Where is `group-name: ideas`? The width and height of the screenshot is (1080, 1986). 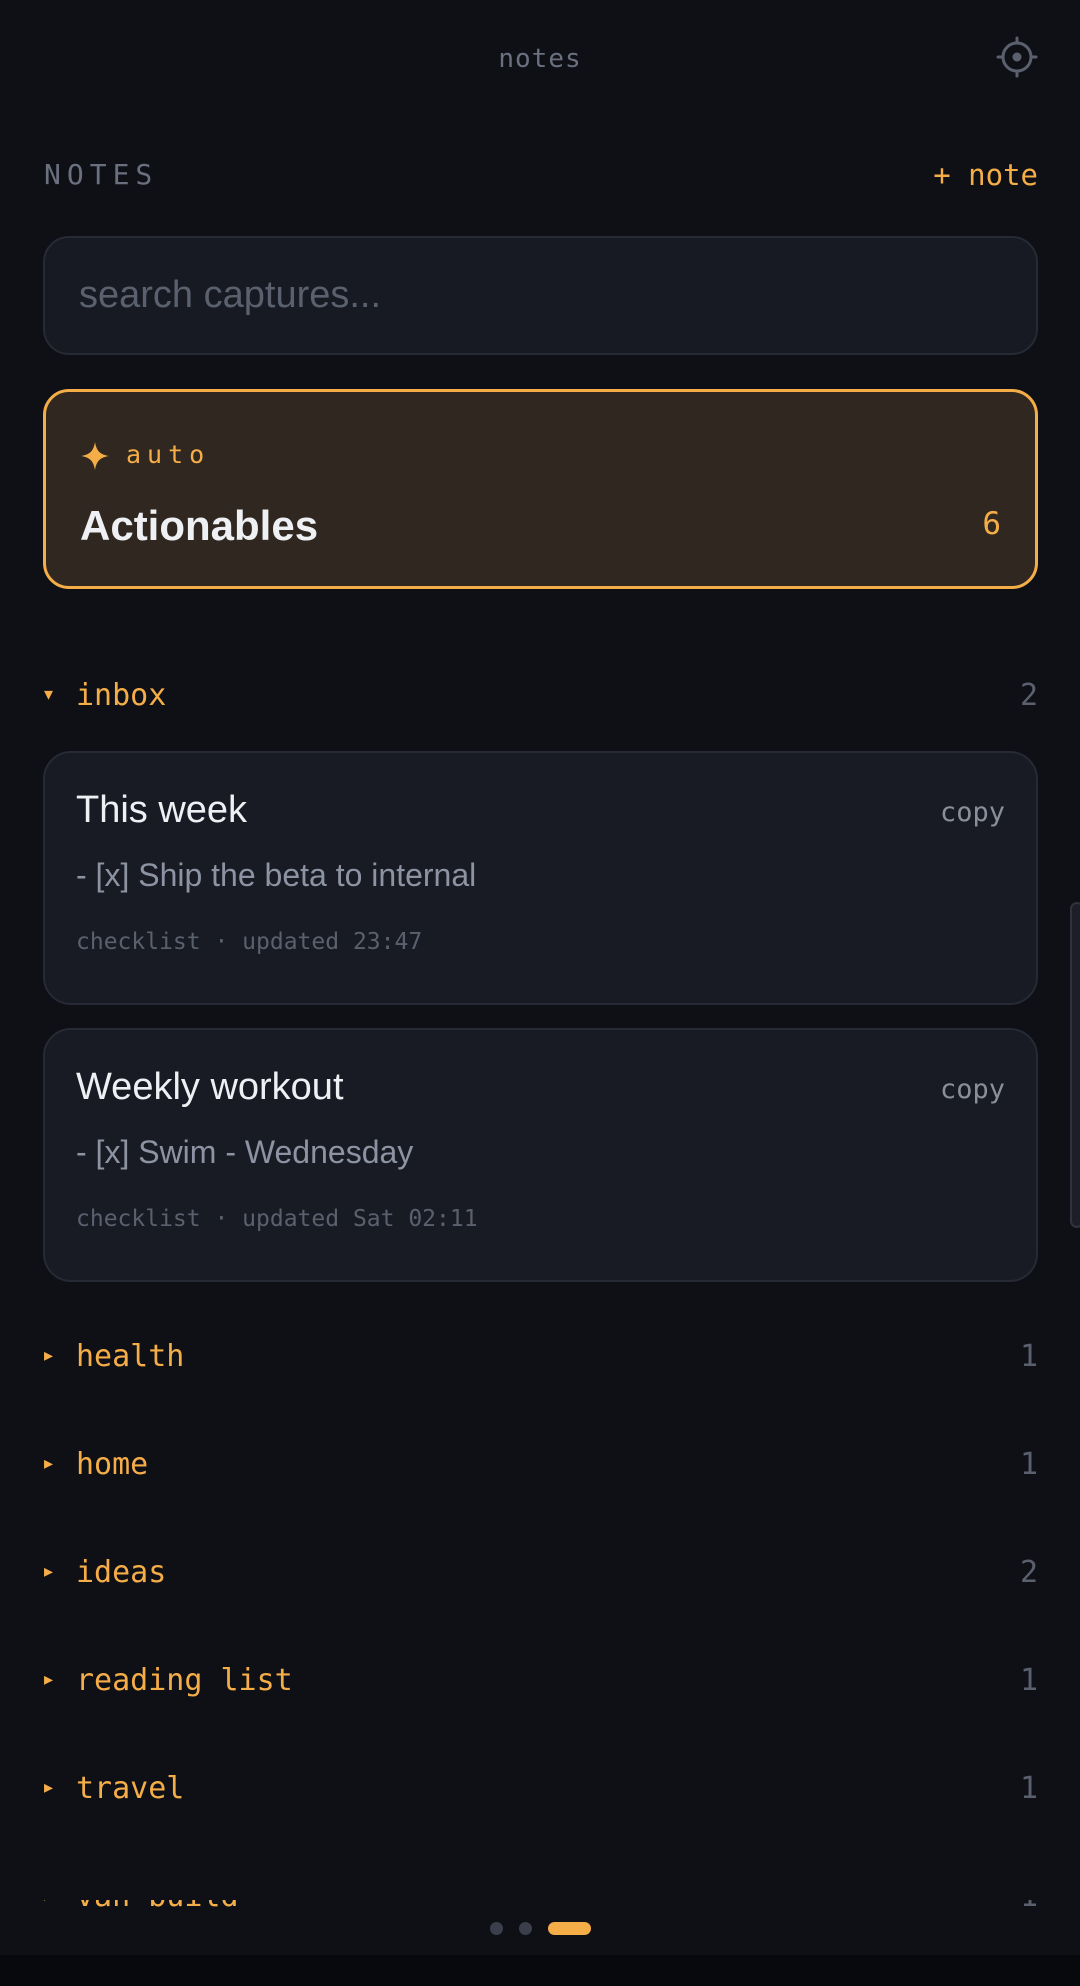
group-name: ideas is located at coordinates (121, 1572).